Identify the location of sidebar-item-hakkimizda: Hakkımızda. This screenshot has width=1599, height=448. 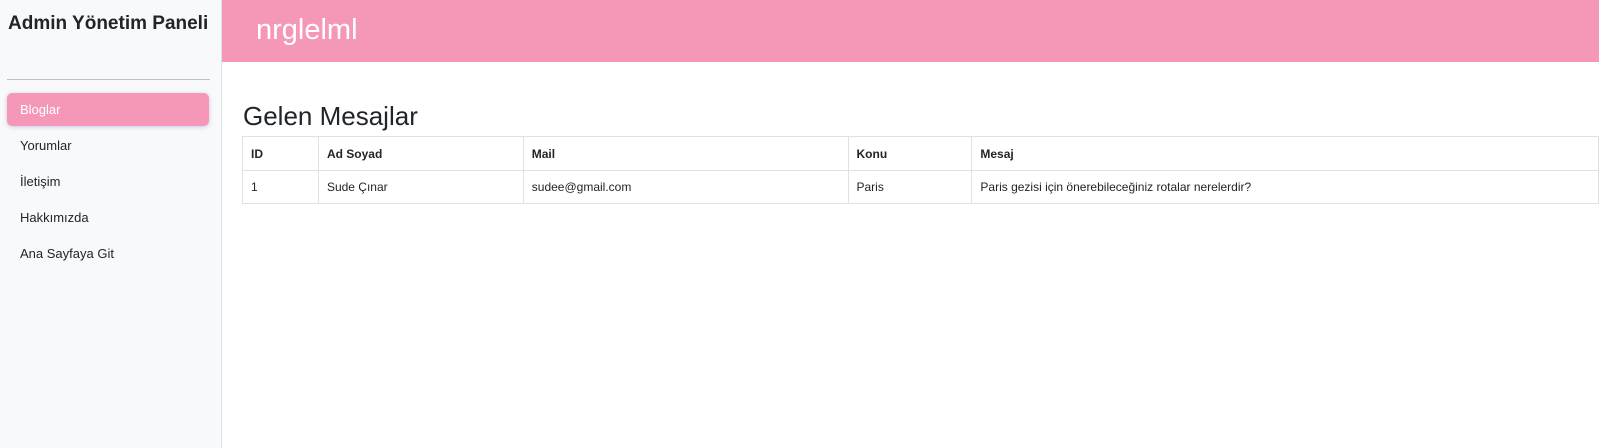
(108, 217).